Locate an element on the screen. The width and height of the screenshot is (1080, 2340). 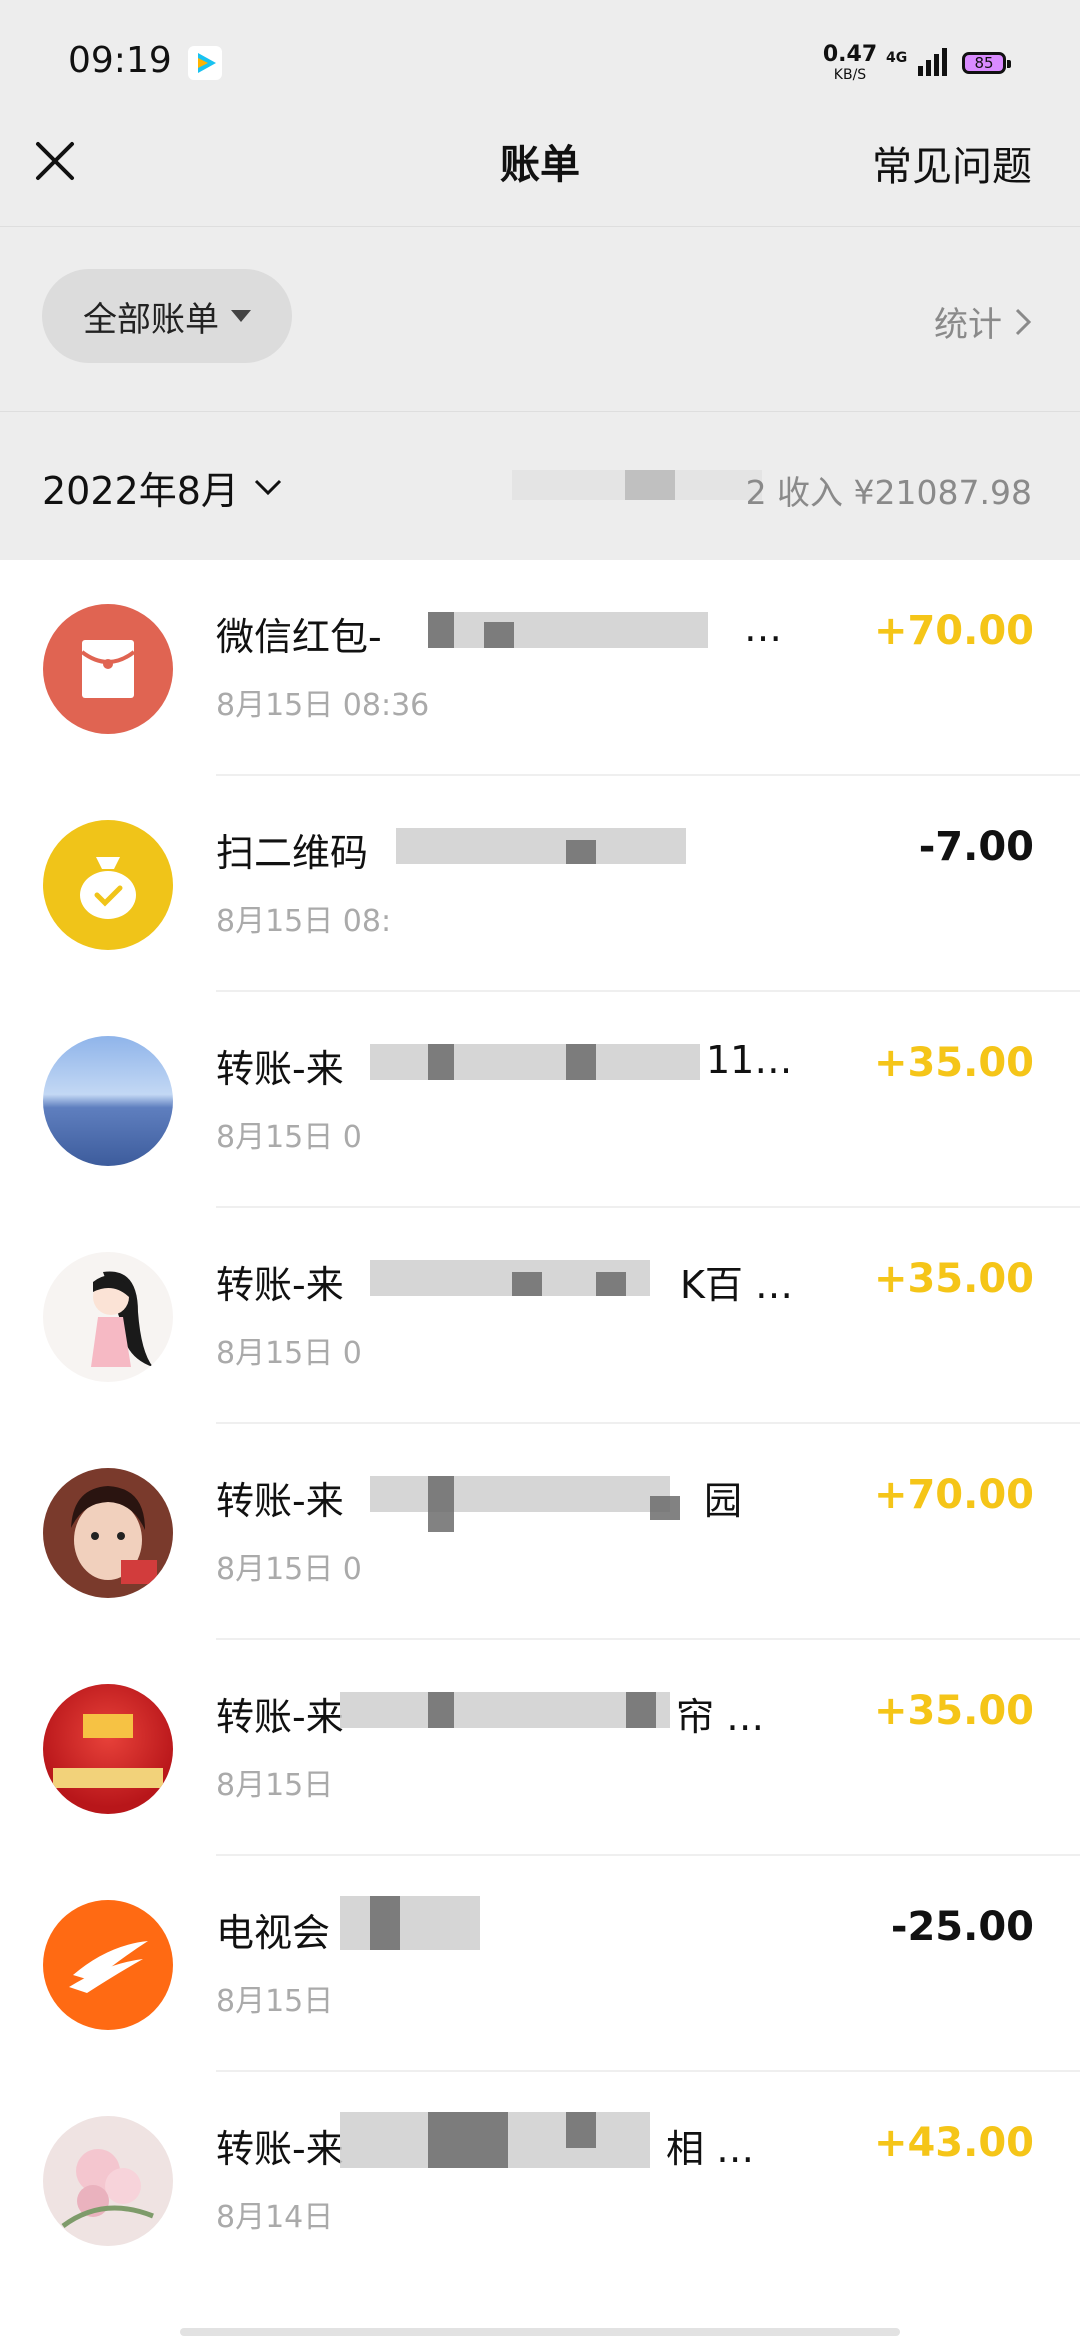
sea-avatar is located at coordinates (108, 1101).